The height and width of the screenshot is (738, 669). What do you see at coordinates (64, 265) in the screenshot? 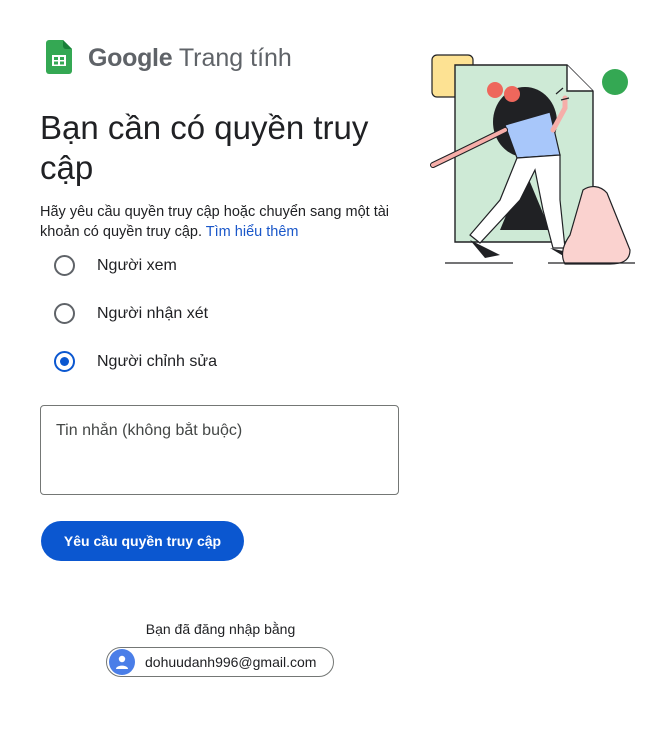
I see `radio-viewer` at bounding box center [64, 265].